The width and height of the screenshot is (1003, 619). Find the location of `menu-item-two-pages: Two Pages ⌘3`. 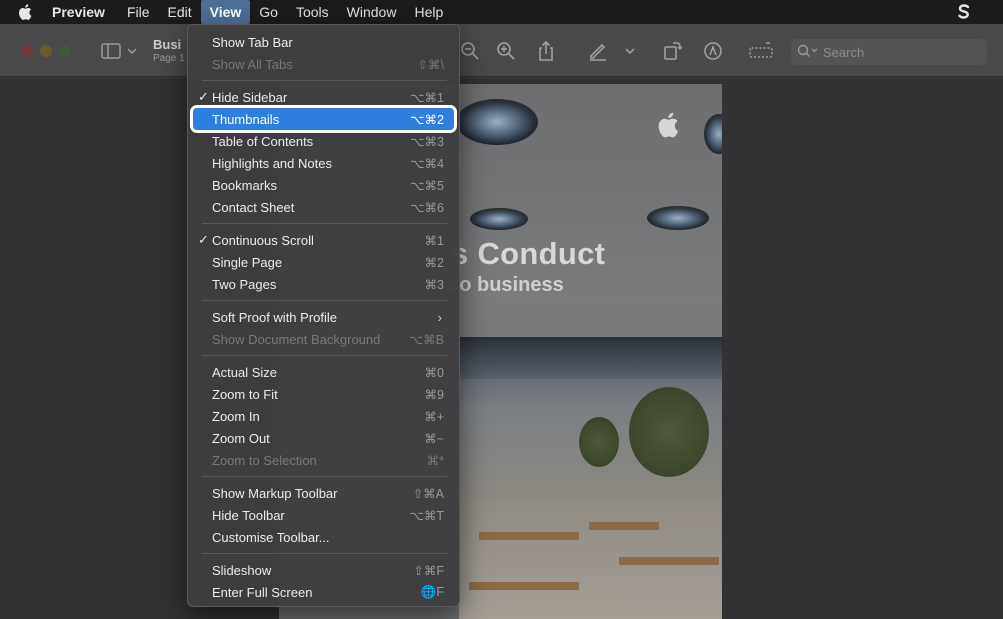

menu-item-two-pages: Two Pages ⌘3 is located at coordinates (323, 284).